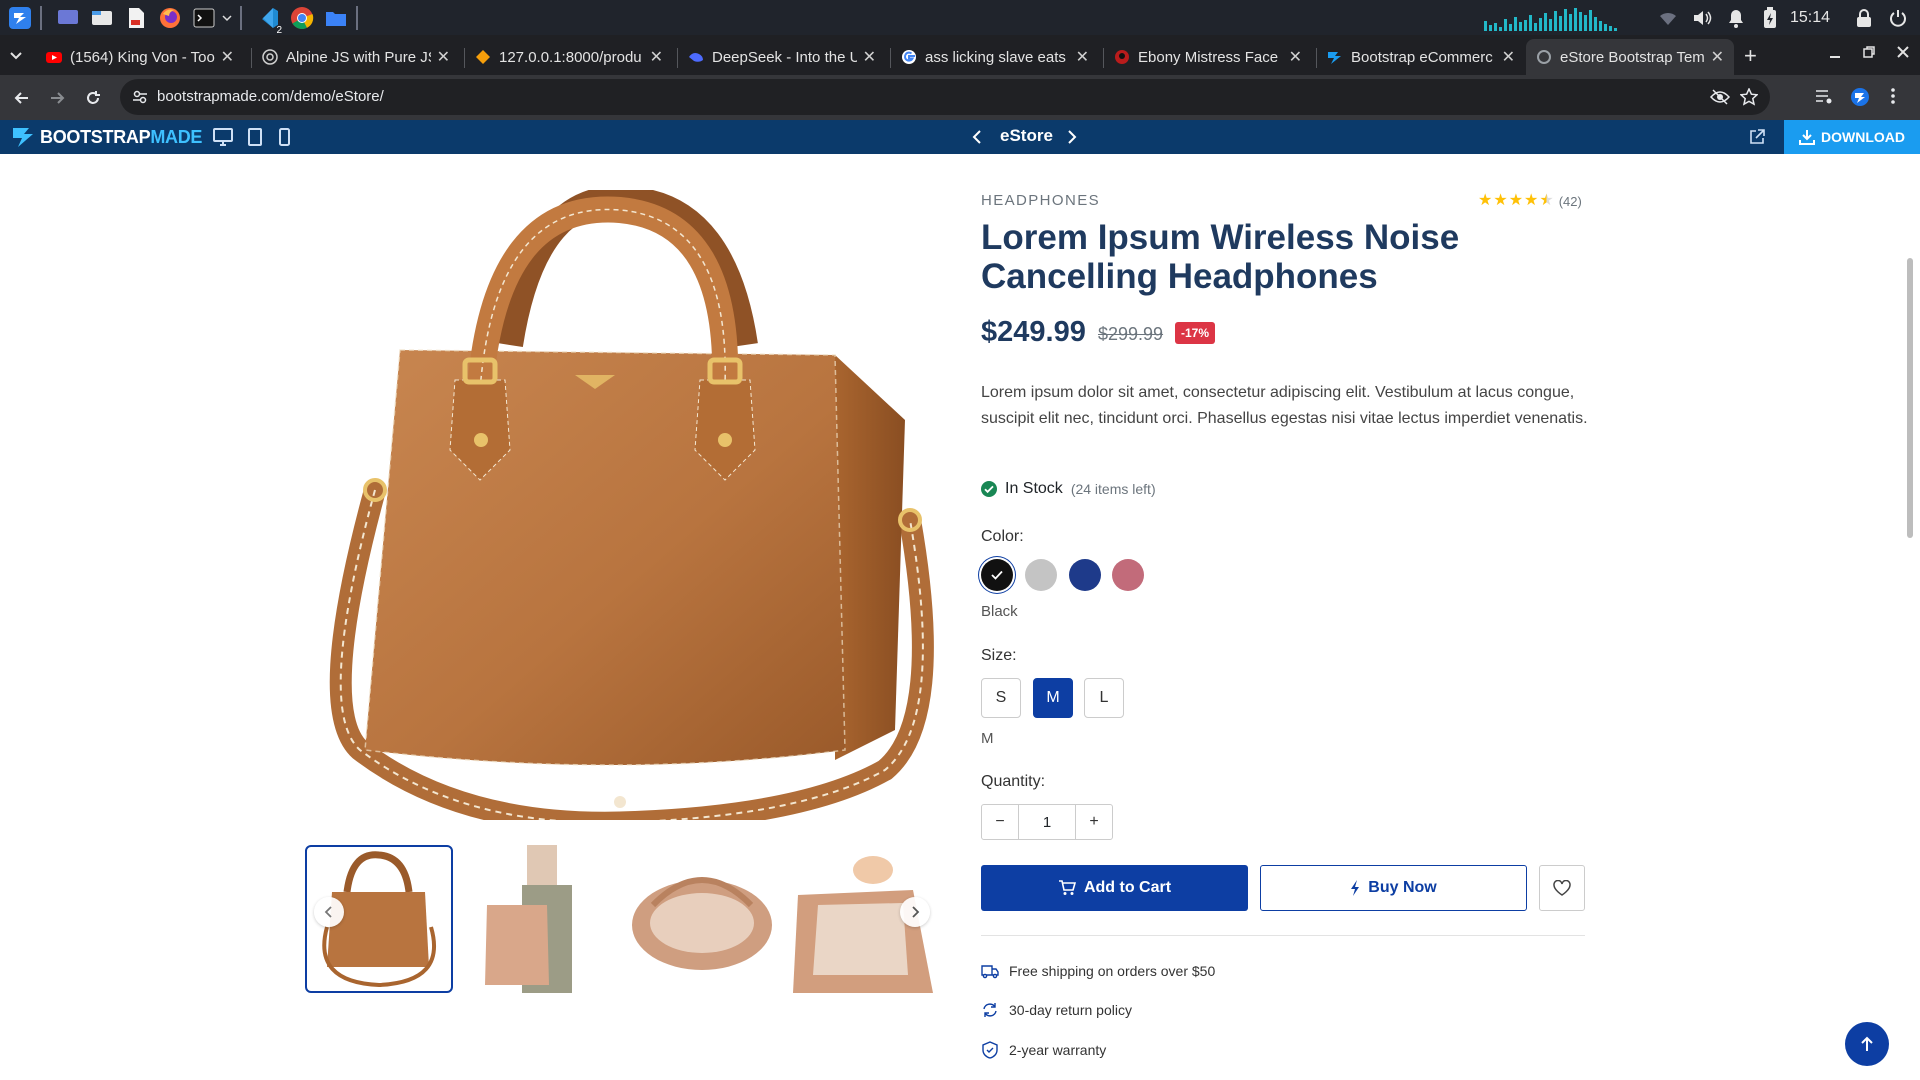 Image resolution: width=1920 pixels, height=1080 pixels. What do you see at coordinates (102, 18) in the screenshot?
I see `file-manager-icon` at bounding box center [102, 18].